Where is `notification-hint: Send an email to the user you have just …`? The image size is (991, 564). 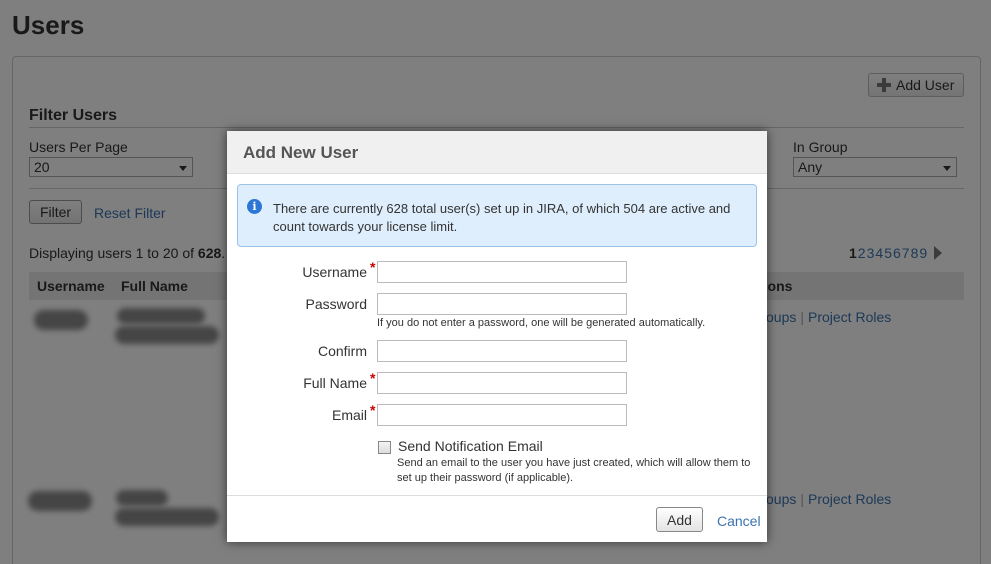
notification-hint: Send an email to the user you have just … is located at coordinates (573, 471).